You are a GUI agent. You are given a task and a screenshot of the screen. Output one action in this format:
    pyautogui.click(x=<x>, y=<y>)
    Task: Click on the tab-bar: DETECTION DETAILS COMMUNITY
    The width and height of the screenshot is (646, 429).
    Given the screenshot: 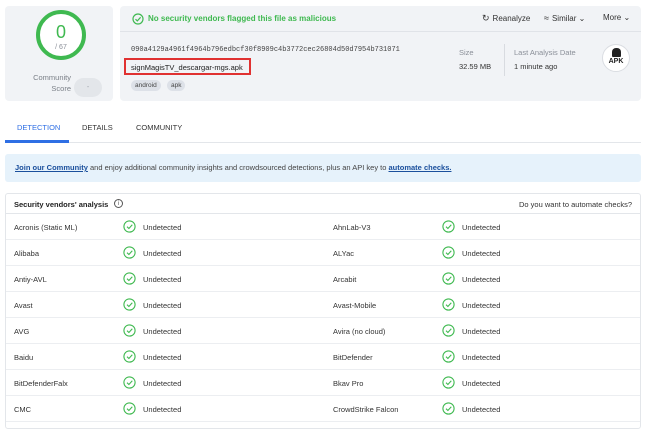 What is the action you would take?
    pyautogui.click(x=323, y=128)
    